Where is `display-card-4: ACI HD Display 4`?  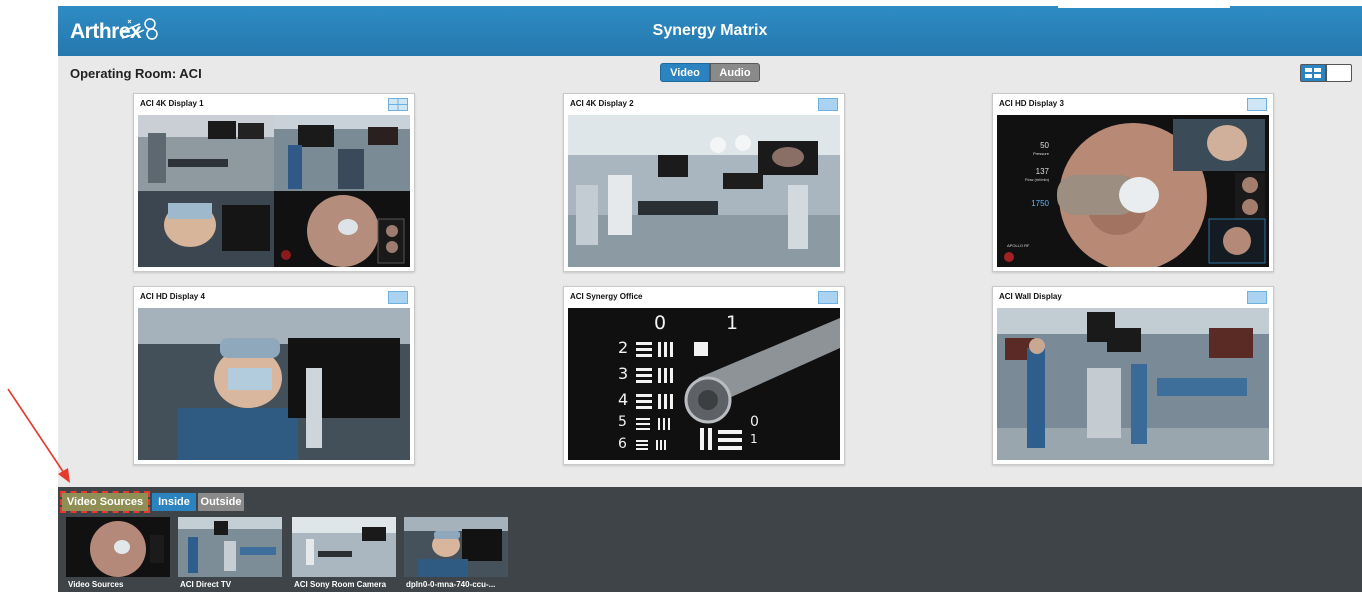 display-card-4: ACI HD Display 4 is located at coordinates (274, 375).